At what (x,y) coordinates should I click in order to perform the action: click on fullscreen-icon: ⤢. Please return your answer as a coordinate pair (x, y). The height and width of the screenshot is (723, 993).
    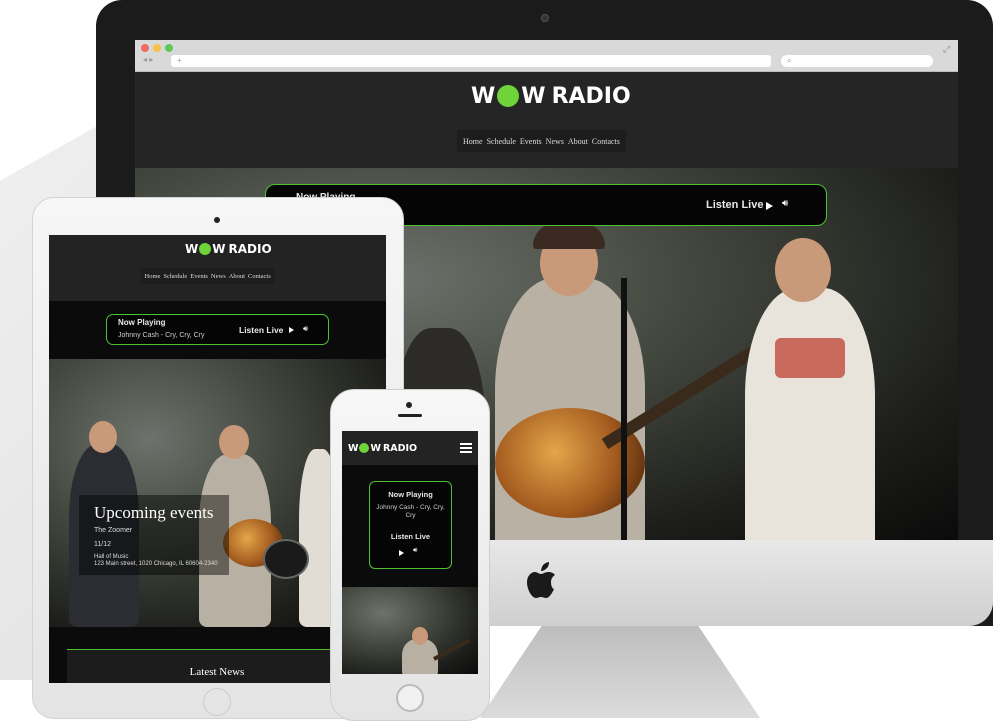
    Looking at the image, I should click on (946, 49).